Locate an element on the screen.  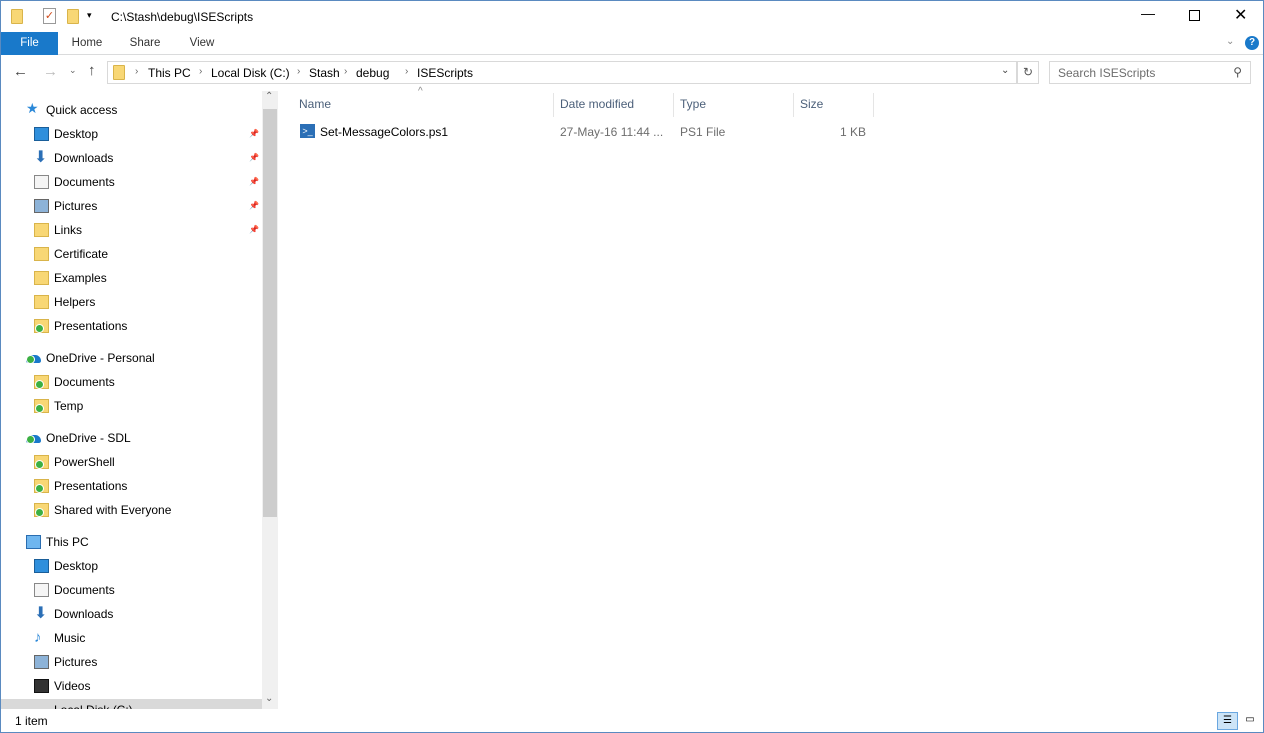
nav-item: Desktop is located at coordinates (148, 566).